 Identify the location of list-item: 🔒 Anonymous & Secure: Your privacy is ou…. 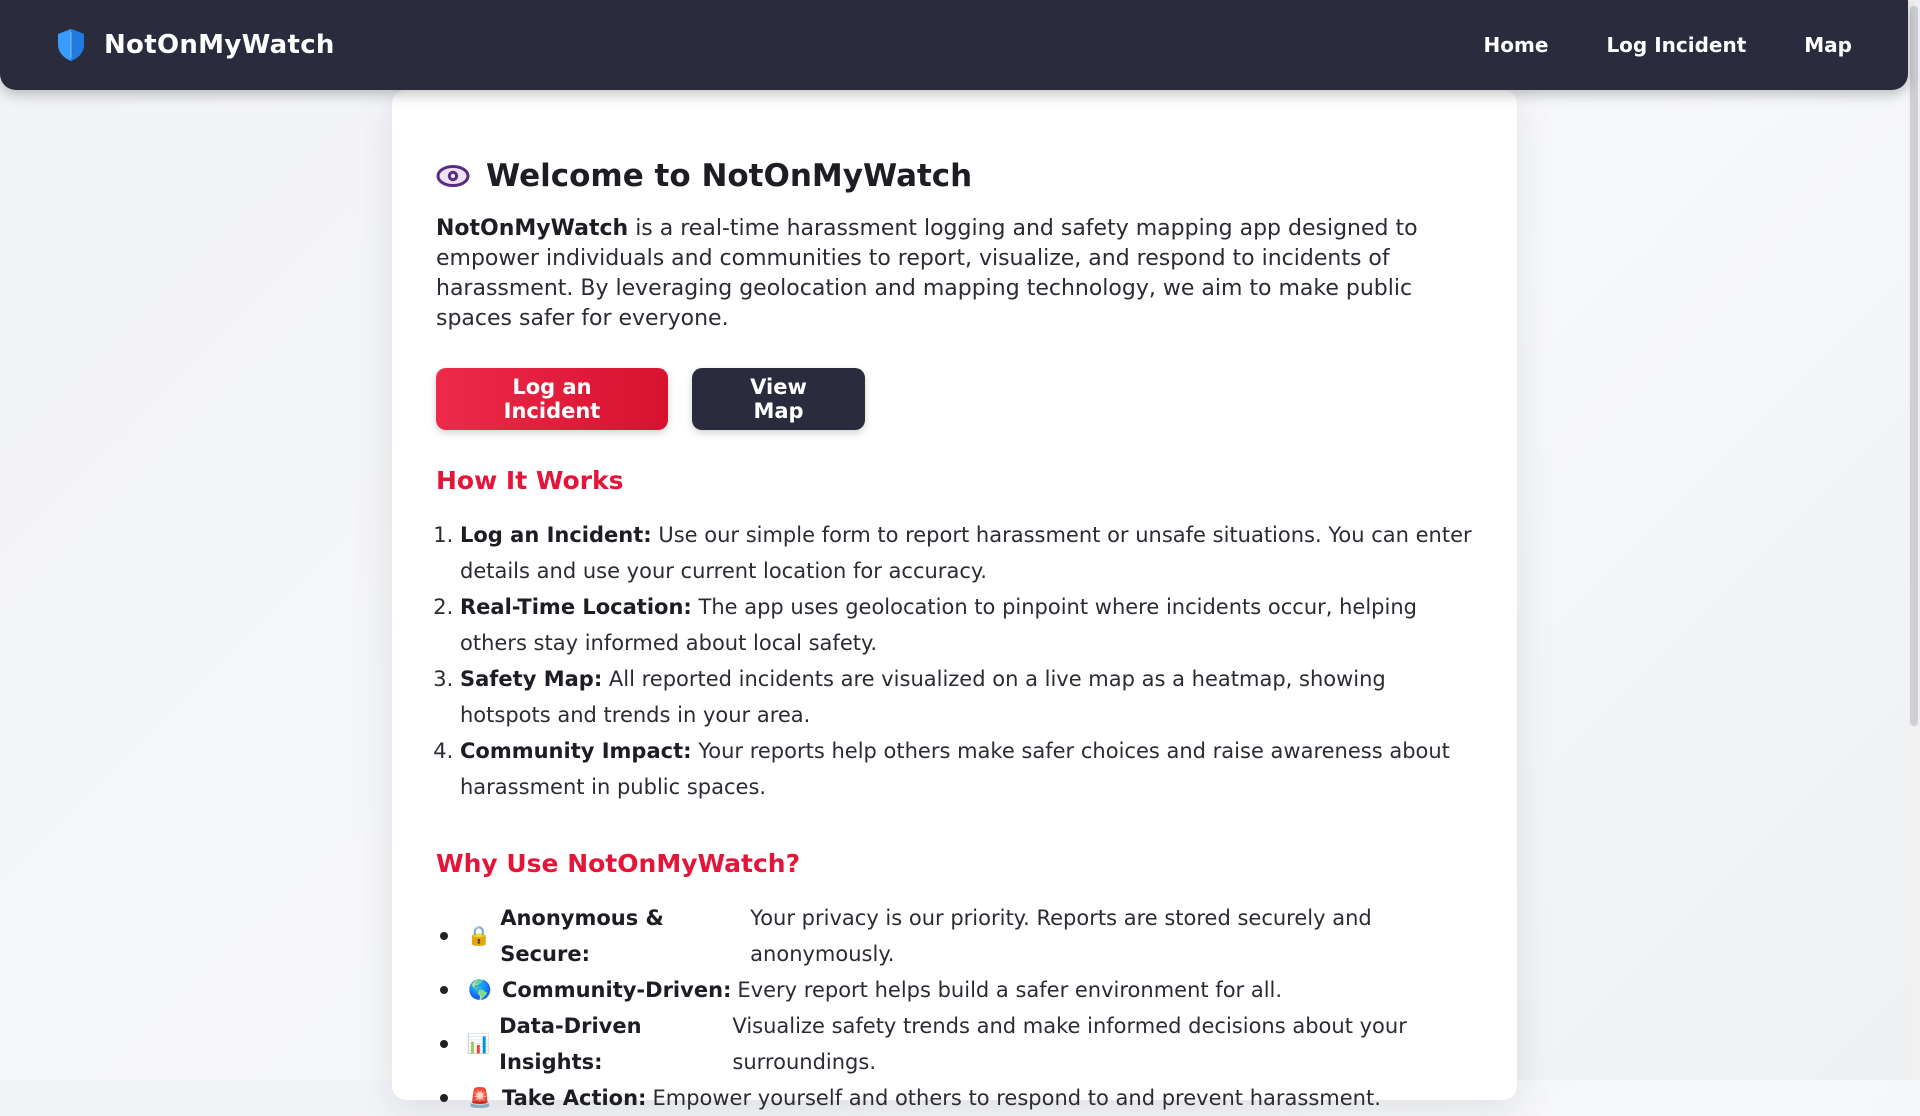
(954, 936).